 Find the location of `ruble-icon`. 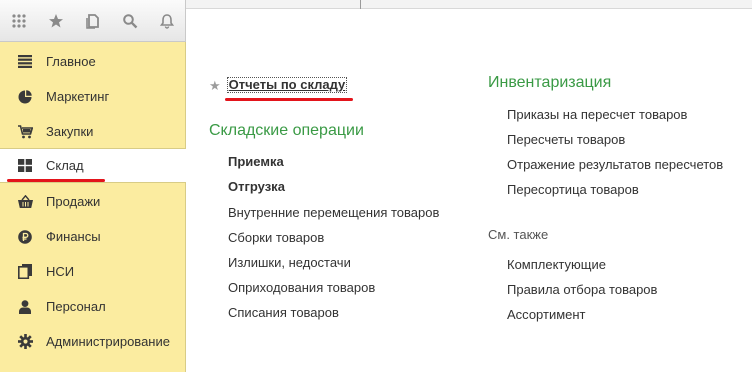

ruble-icon is located at coordinates (25, 237).